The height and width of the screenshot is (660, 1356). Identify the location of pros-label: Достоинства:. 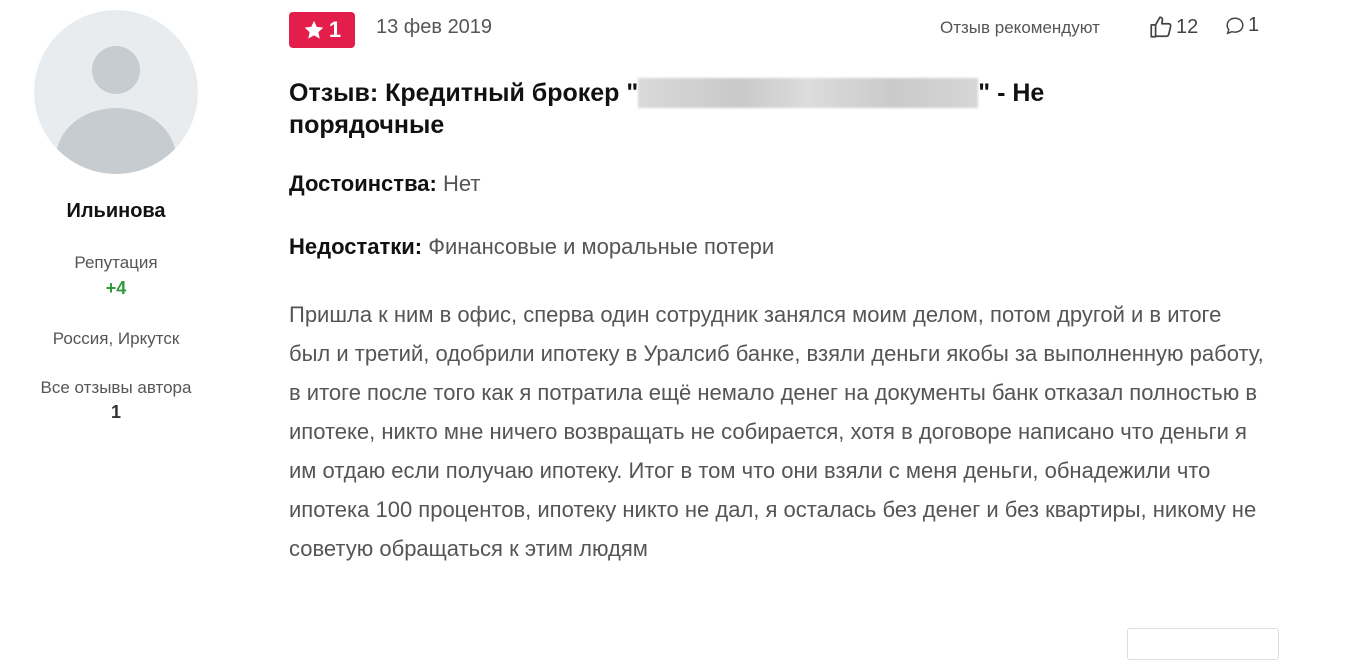
(363, 183).